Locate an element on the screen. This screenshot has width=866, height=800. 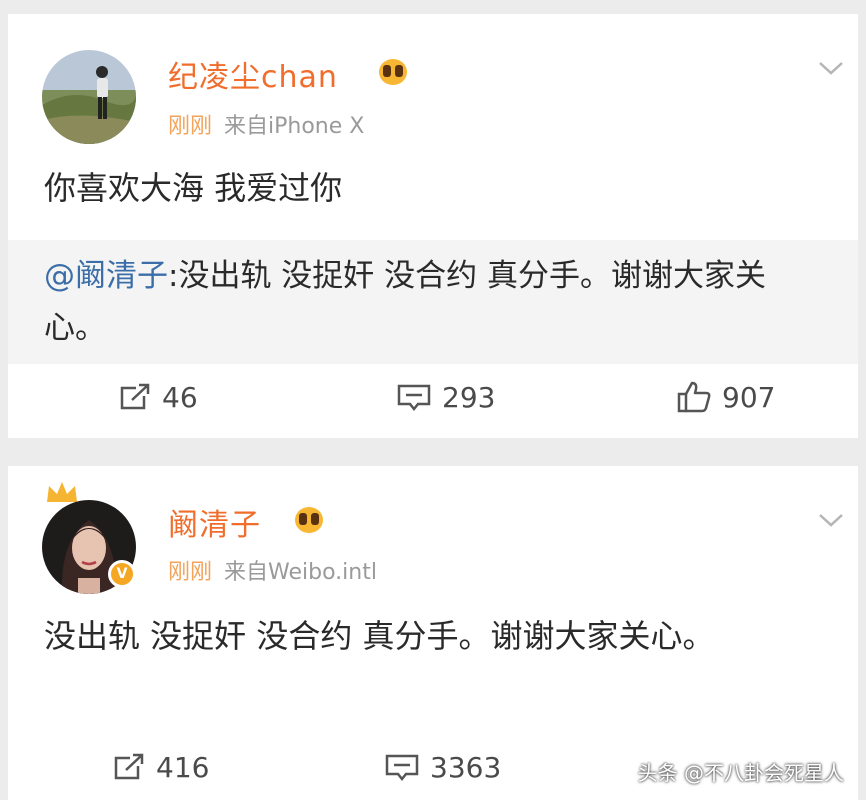
post-source: 来自iPhone X is located at coordinates (294, 126).